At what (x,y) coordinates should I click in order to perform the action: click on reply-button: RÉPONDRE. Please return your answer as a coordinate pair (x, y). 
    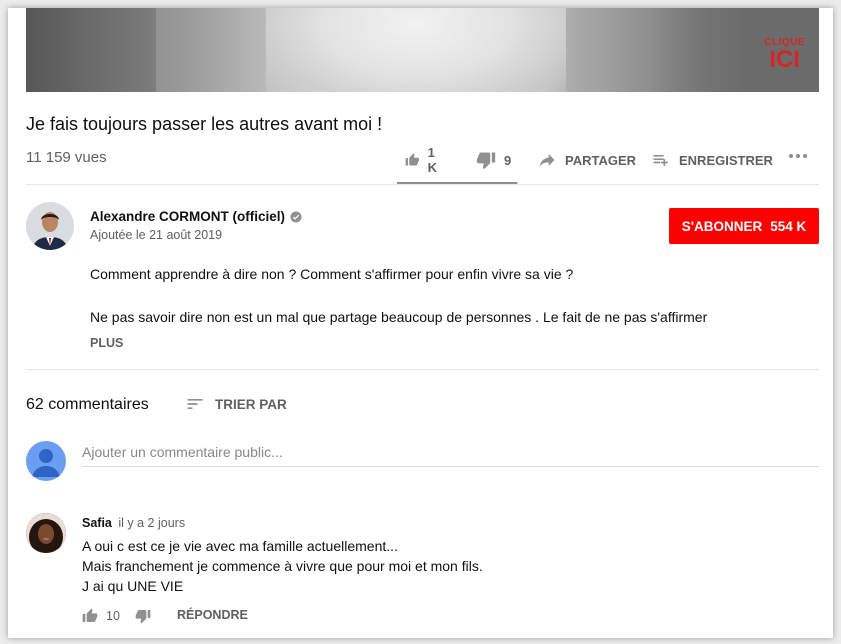
    Looking at the image, I should click on (212, 615).